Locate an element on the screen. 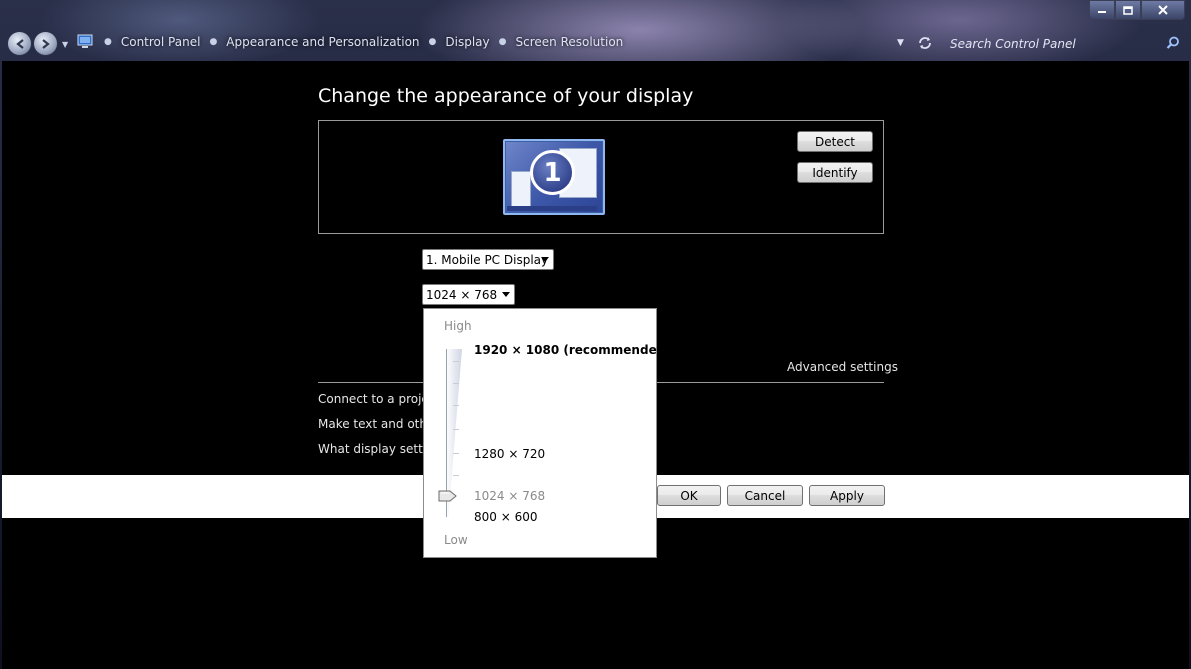 This screenshot has height=669, width=1191. close-icon is located at coordinates (1163, 10).